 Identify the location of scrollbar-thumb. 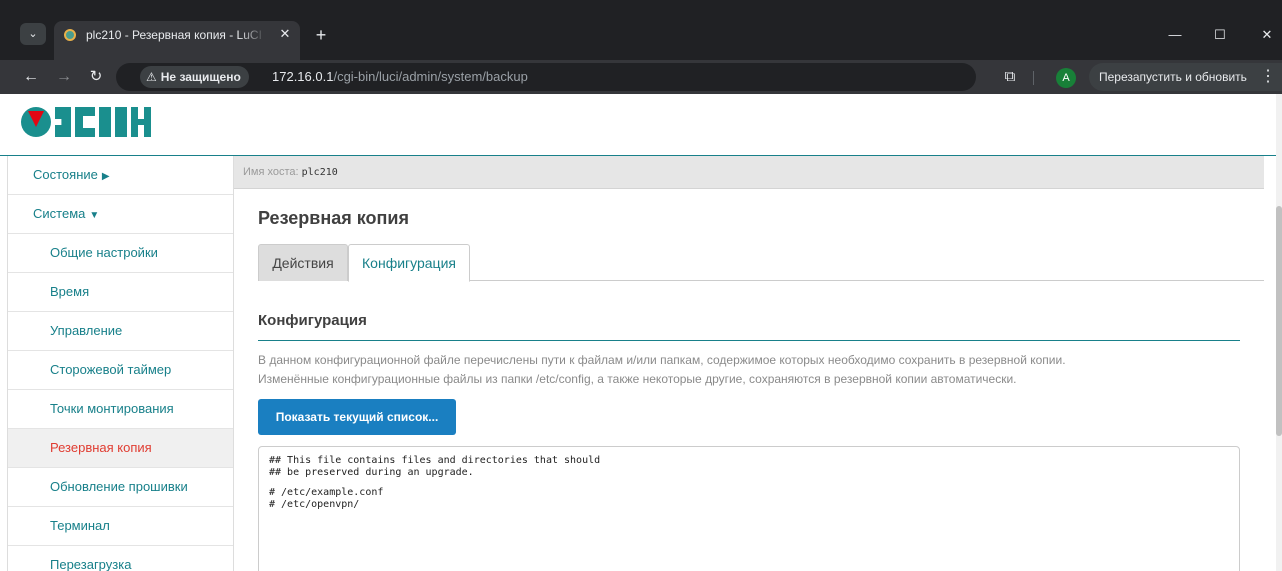
(1279, 321).